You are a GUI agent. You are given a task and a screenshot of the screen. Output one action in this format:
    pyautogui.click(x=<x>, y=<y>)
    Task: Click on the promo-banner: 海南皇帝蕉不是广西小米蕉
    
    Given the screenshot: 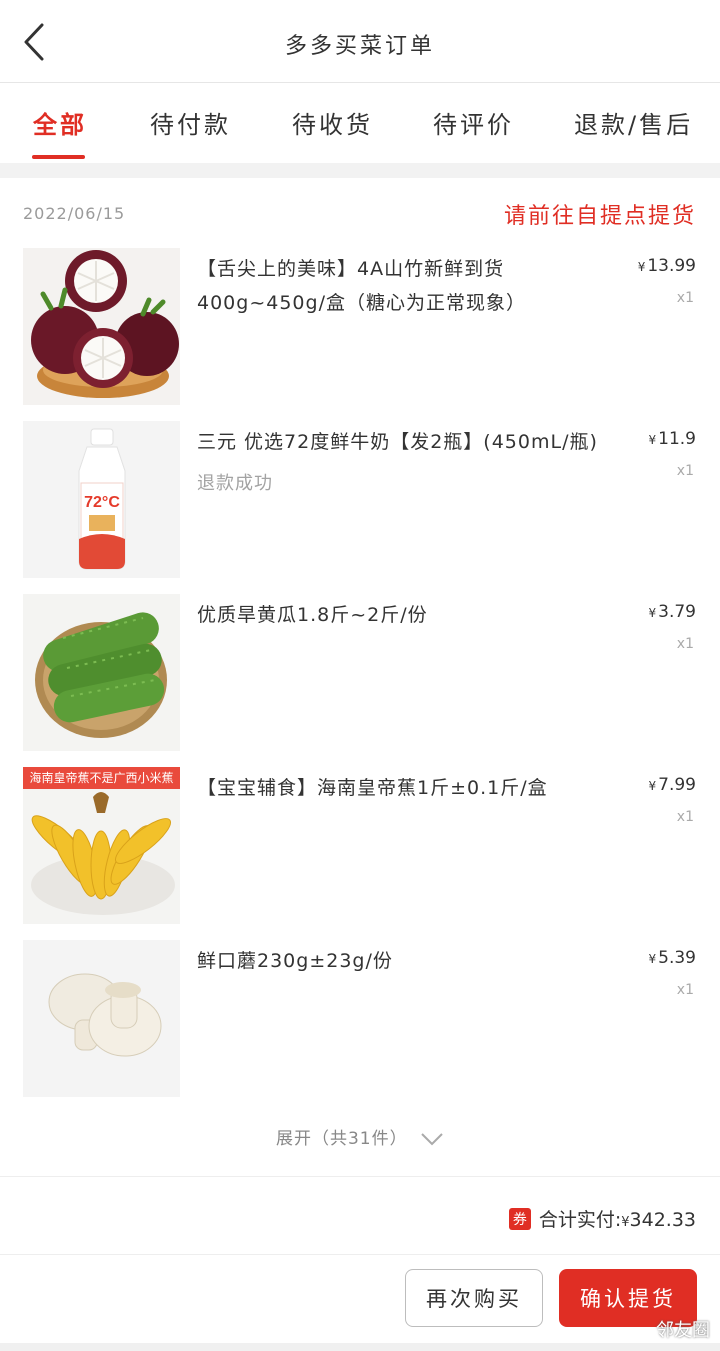 What is the action you would take?
    pyautogui.click(x=101, y=778)
    